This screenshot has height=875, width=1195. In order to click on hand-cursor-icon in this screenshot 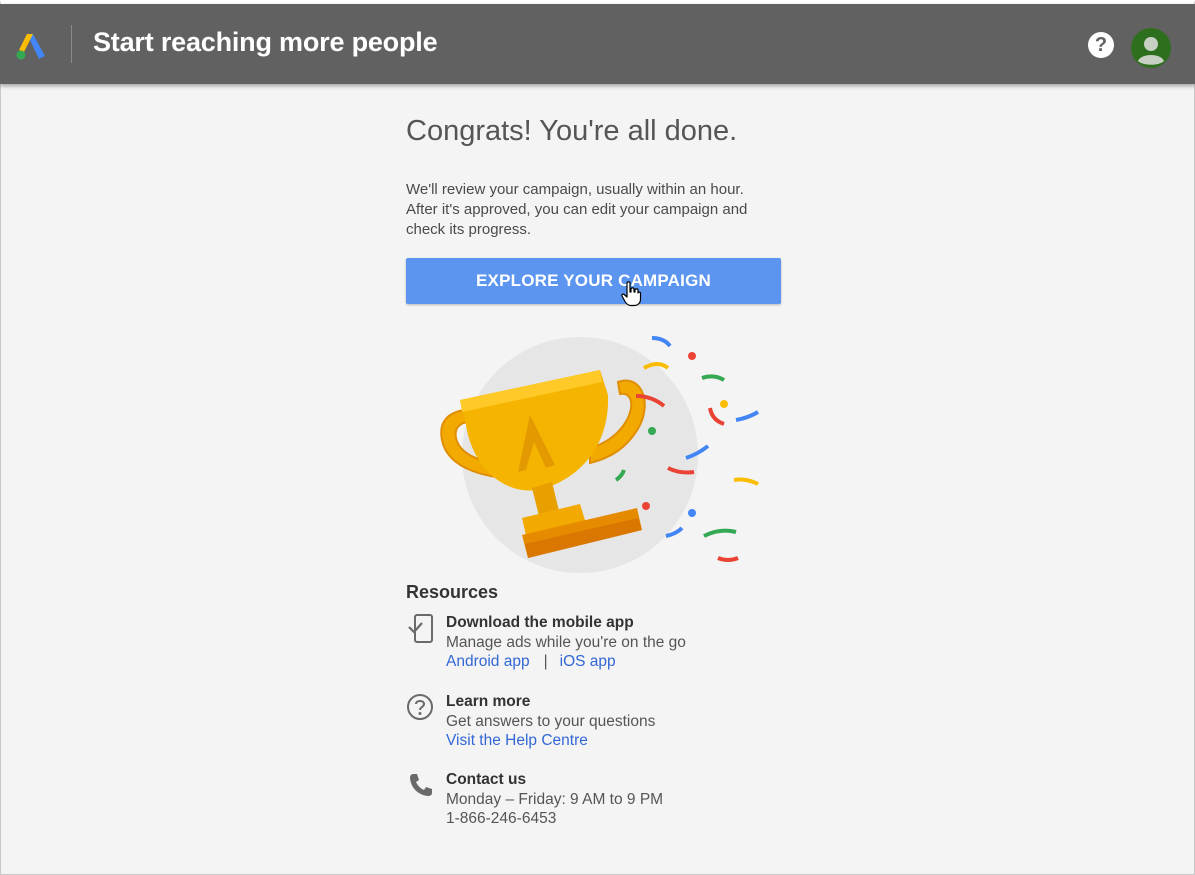, I will do `click(631, 294)`.